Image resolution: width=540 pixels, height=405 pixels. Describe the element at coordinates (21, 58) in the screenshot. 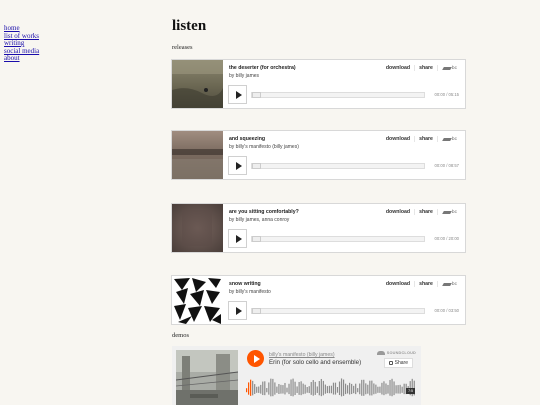

I see `nav-link-about: about` at that location.